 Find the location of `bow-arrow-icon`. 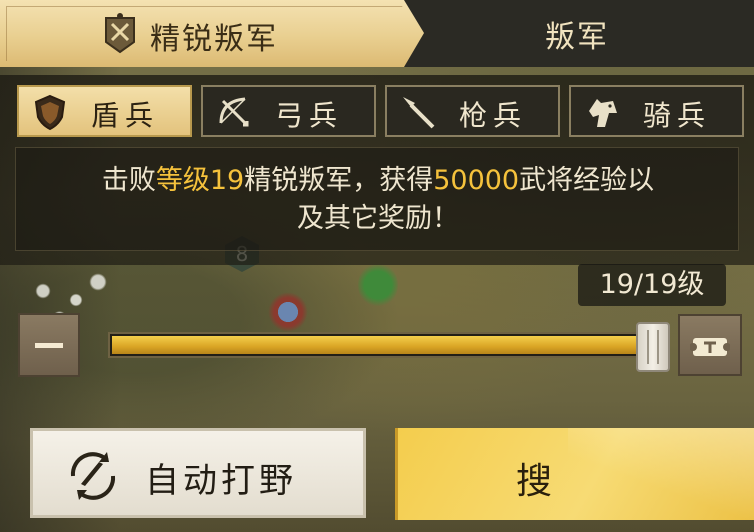

bow-arrow-icon is located at coordinates (234, 112).